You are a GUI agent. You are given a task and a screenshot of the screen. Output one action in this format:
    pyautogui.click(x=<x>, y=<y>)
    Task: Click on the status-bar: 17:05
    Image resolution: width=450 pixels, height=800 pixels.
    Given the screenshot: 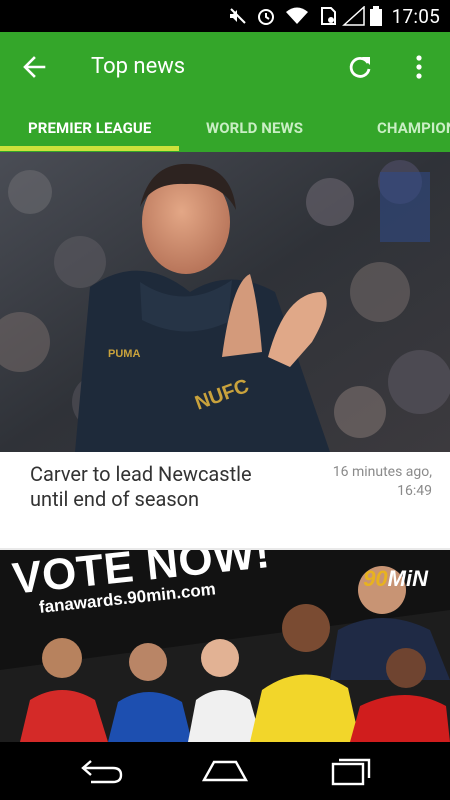 What is the action you would take?
    pyautogui.click(x=225, y=16)
    